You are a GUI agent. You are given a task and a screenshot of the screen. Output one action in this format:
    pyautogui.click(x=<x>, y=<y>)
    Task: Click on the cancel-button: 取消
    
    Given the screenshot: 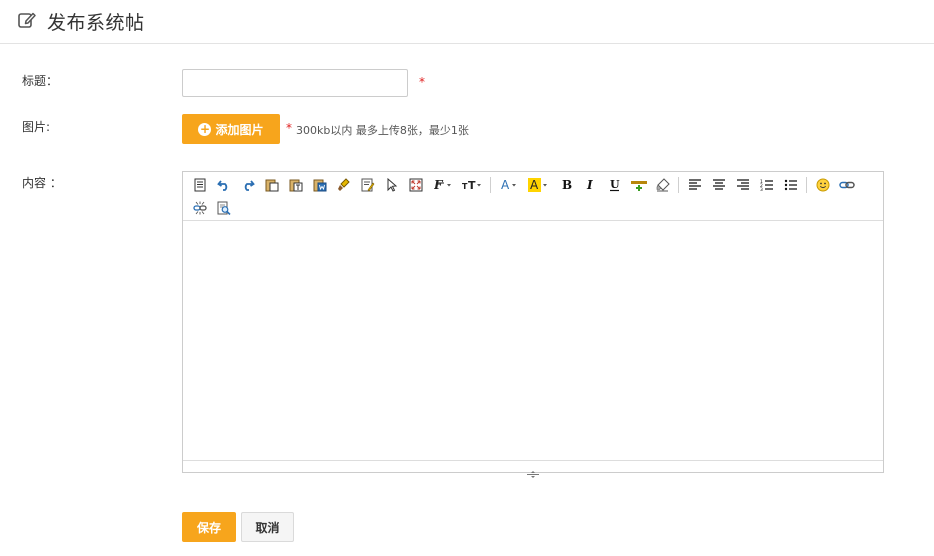 What is the action you would take?
    pyautogui.click(x=267, y=527)
    